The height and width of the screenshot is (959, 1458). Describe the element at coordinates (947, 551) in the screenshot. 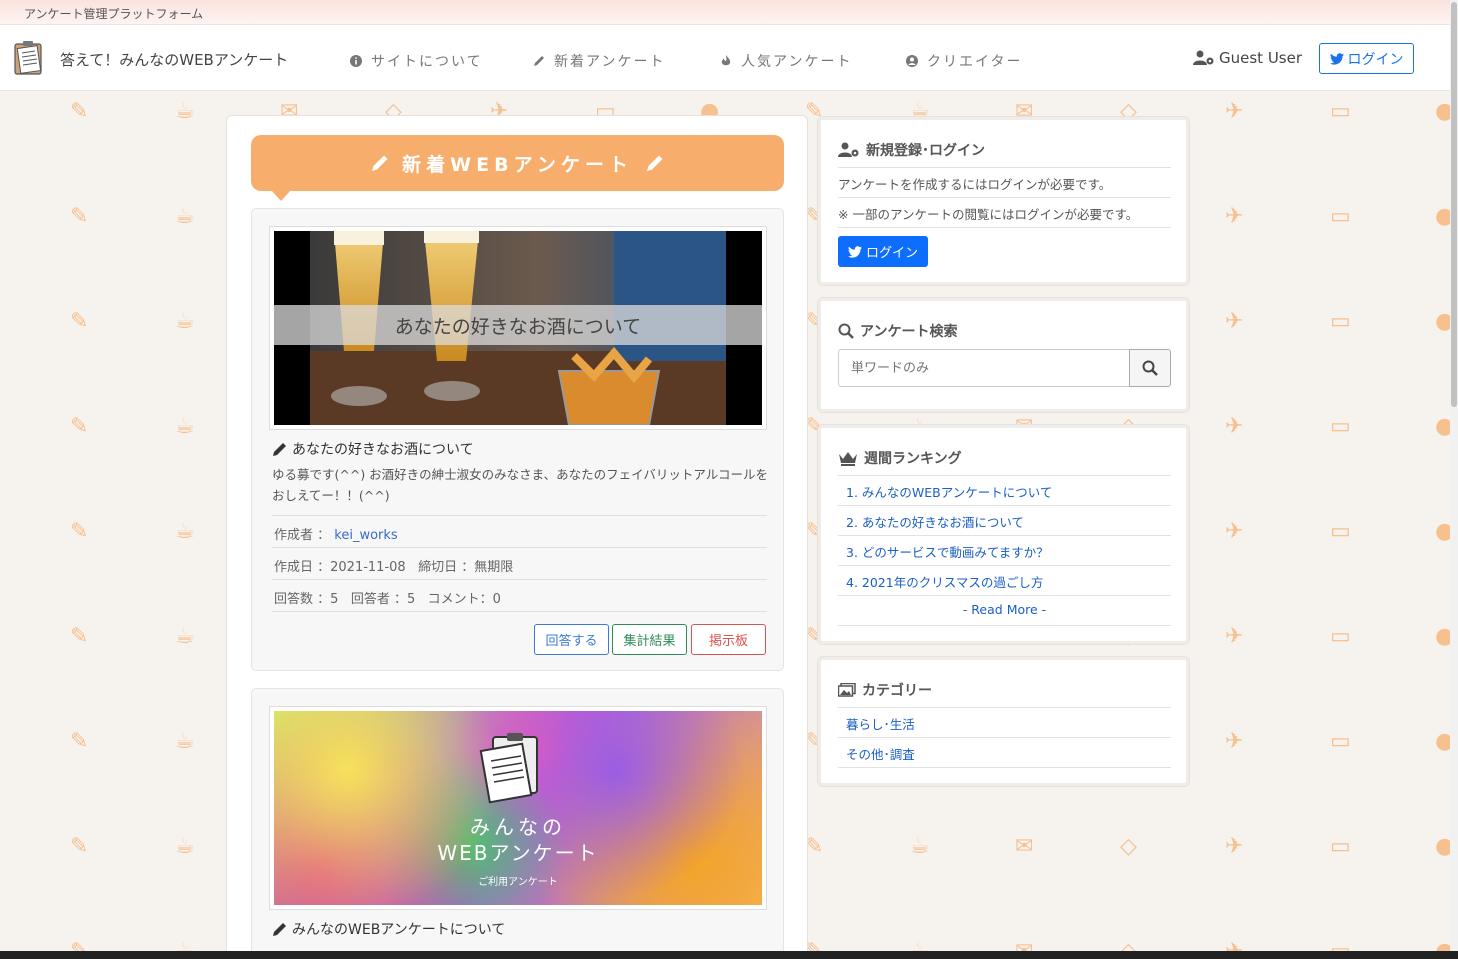

I see `ranking-item: 3. どのサービスで動画みてますか？` at that location.